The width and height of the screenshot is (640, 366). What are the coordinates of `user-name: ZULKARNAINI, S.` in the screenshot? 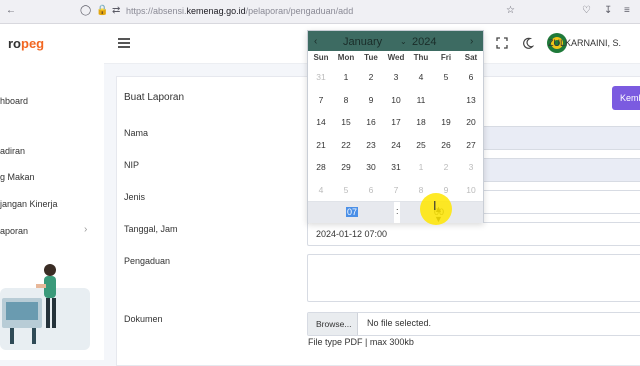 It's located at (584, 43).